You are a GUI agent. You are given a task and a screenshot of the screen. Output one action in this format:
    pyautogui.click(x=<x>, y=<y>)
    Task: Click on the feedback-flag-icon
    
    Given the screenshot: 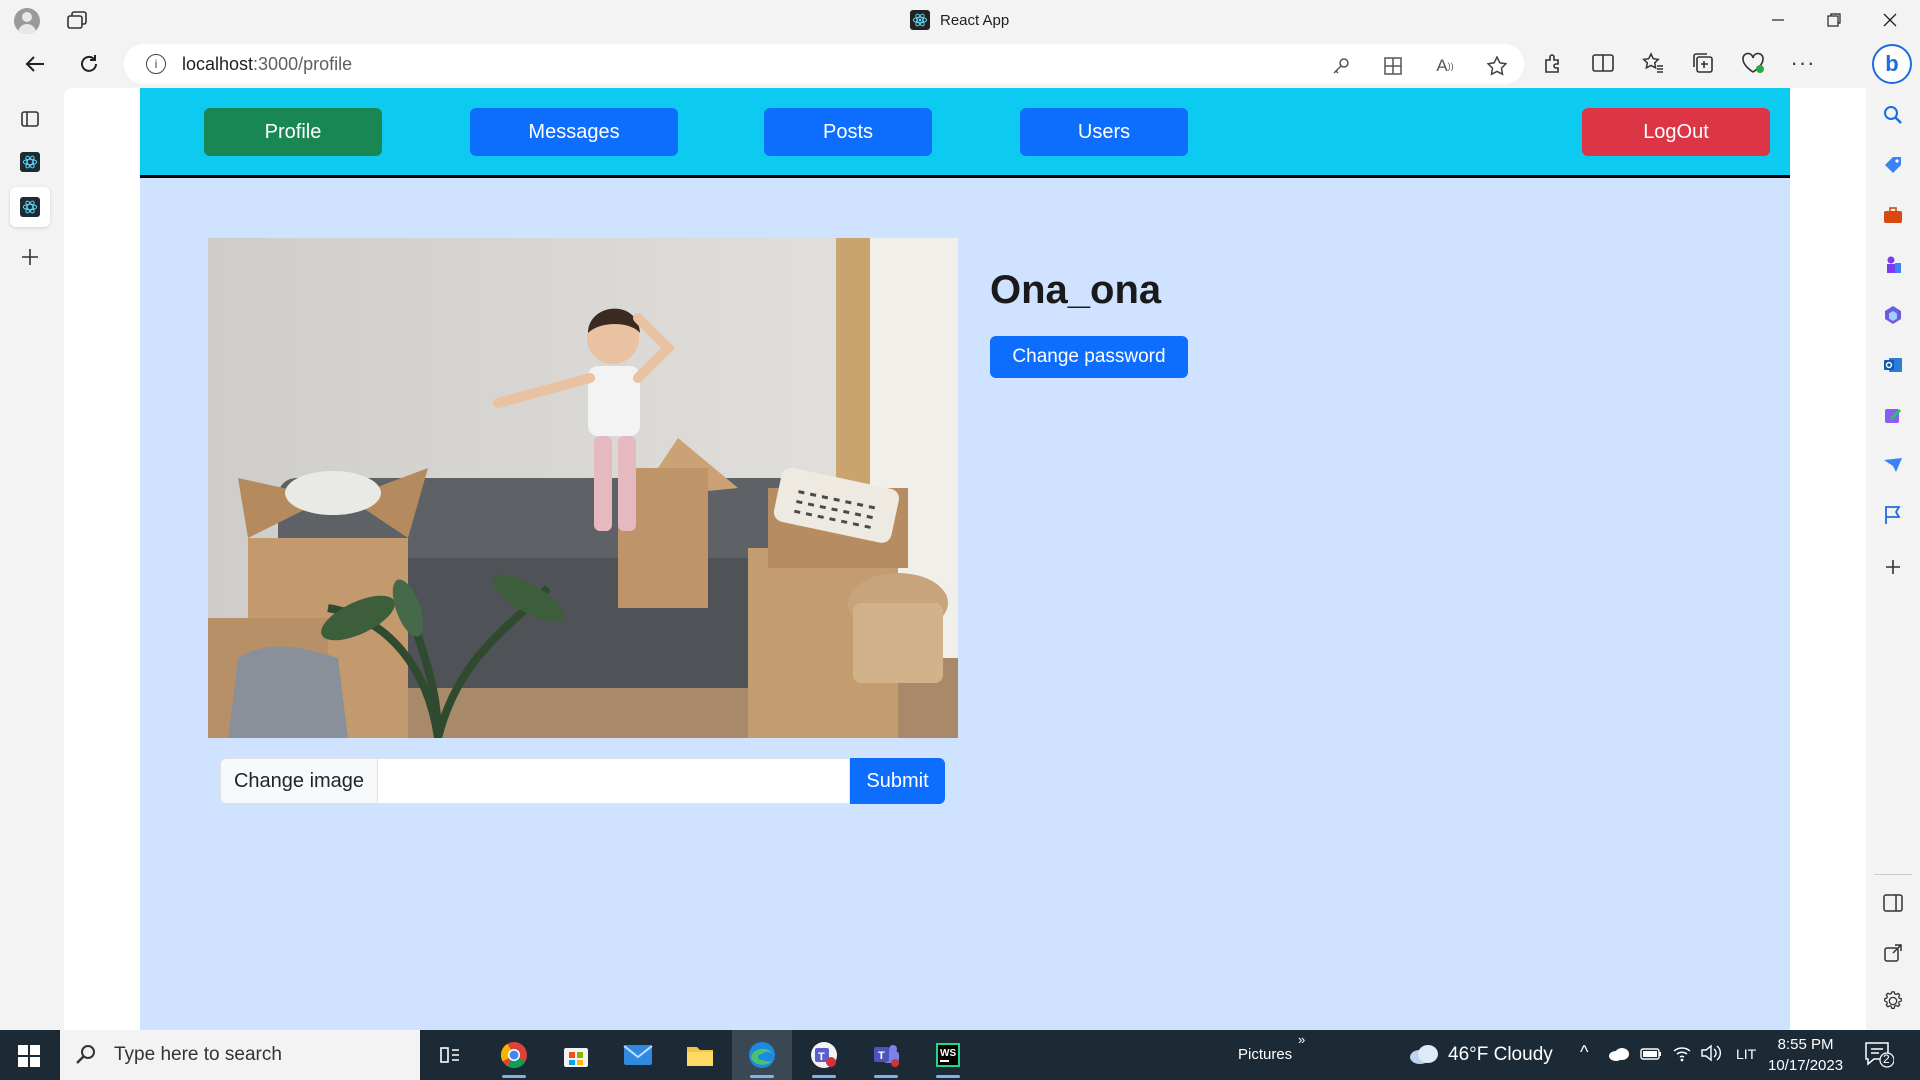 What is the action you would take?
    pyautogui.click(x=1893, y=515)
    